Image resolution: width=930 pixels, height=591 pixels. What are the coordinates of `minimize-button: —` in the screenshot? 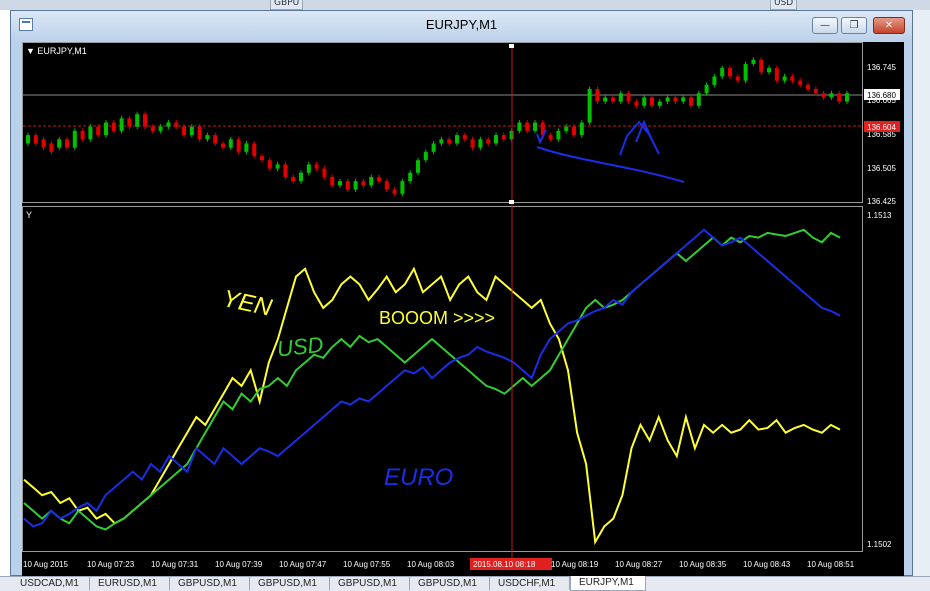 It's located at (825, 25).